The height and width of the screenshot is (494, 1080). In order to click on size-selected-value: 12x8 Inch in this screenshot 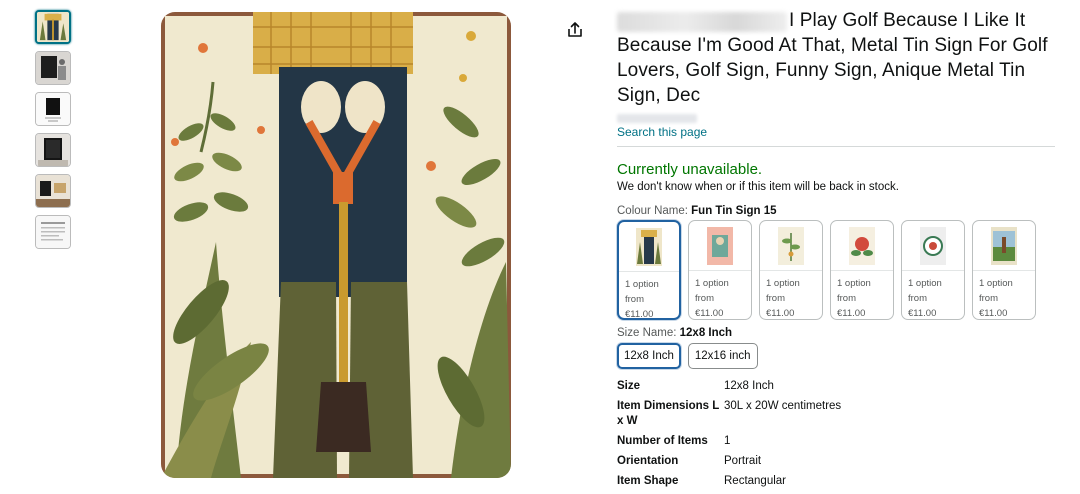, I will do `click(706, 333)`.